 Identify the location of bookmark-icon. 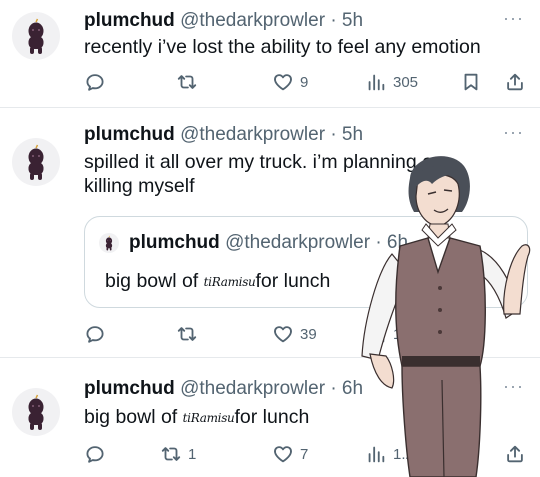
(471, 82).